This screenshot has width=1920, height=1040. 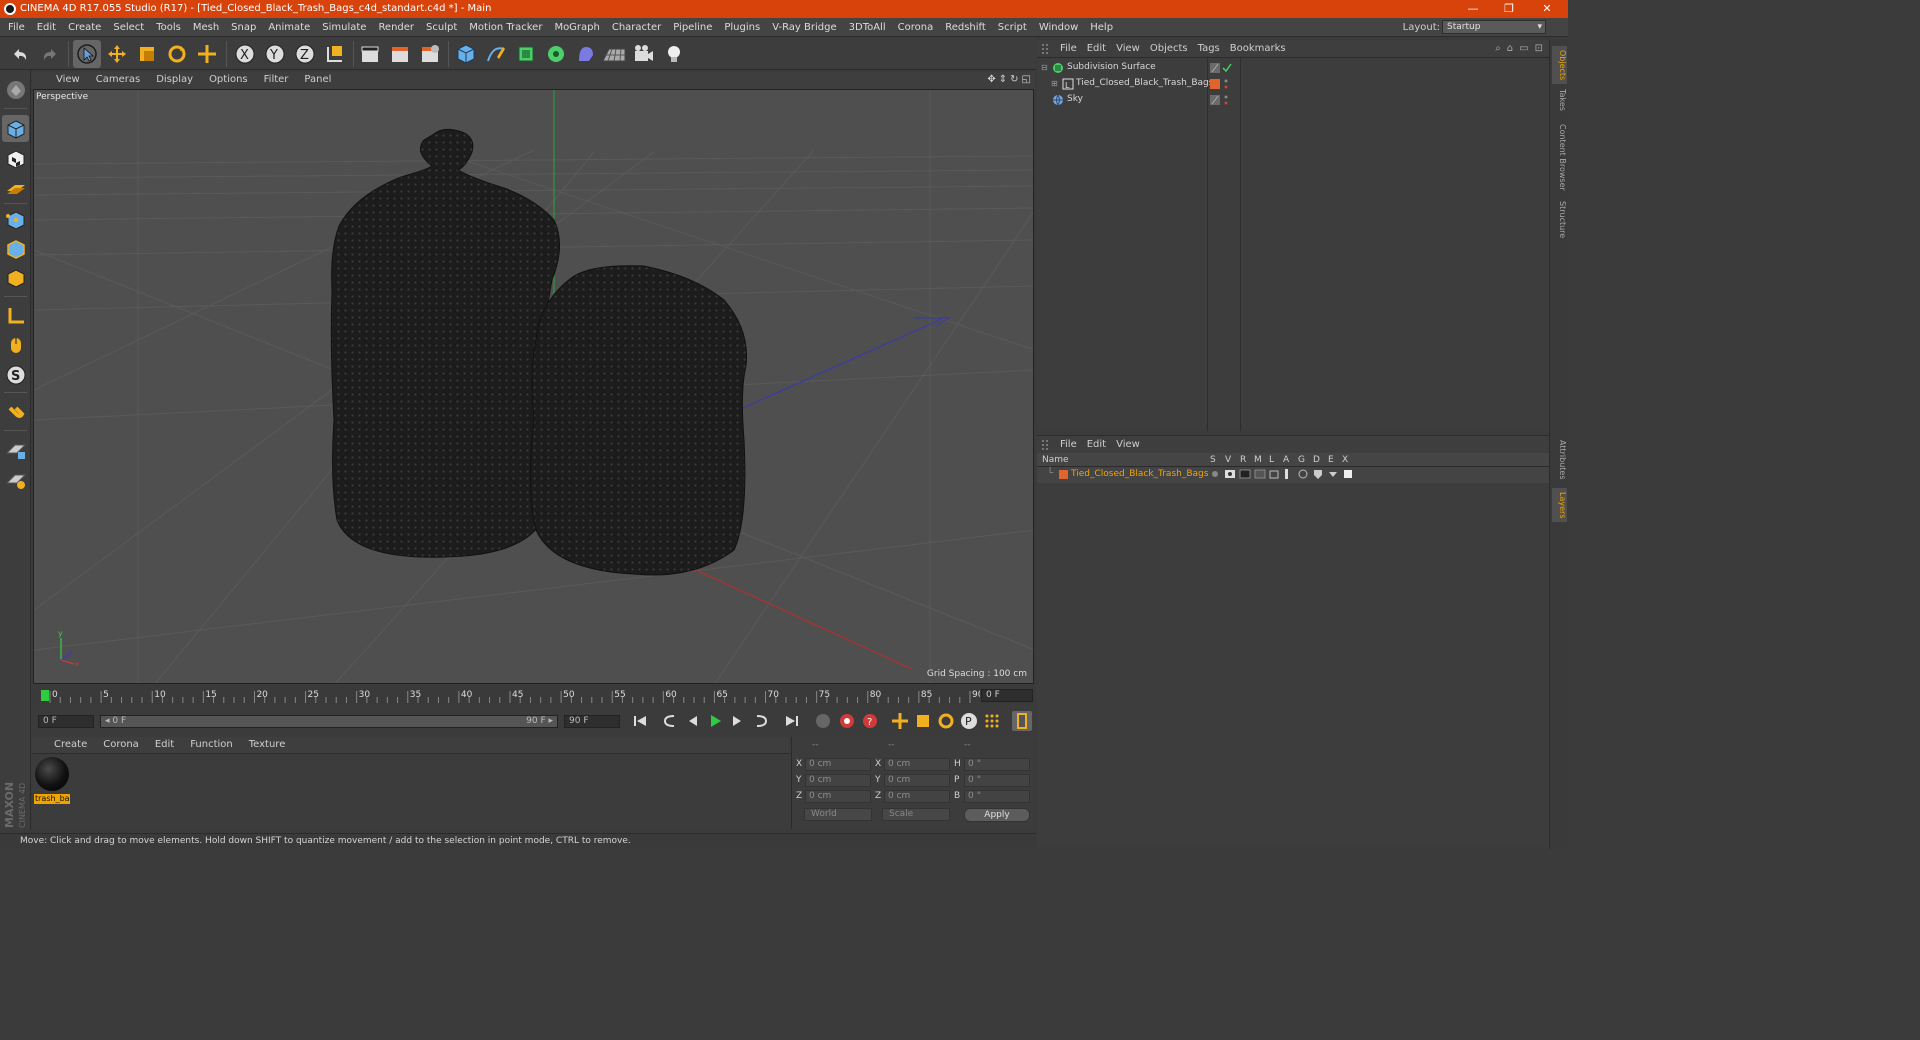 What do you see at coordinates (289, 27) in the screenshot?
I see `menu-animate: Animate` at bounding box center [289, 27].